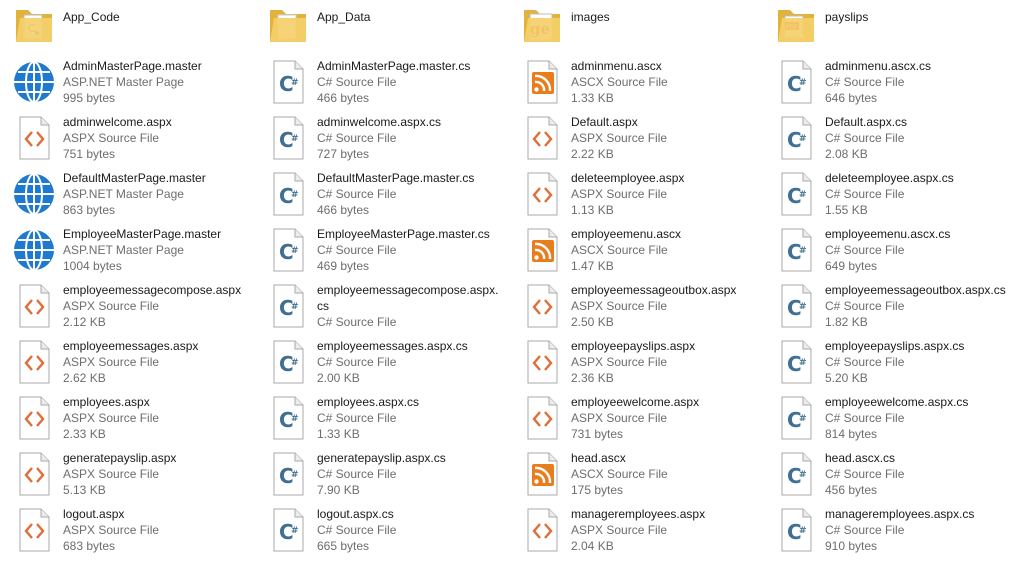  I want to click on item-name: images, so click(590, 17).